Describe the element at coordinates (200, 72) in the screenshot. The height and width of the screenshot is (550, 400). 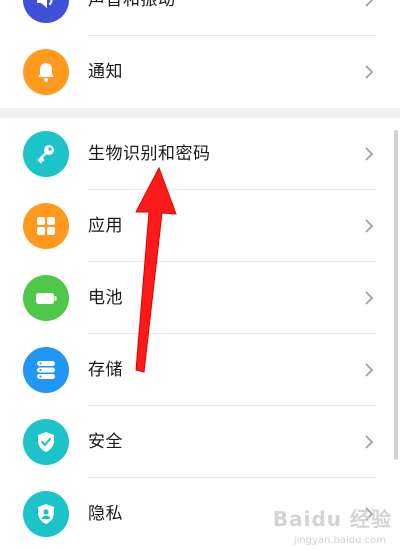
I see `settings-item-notifications: 通知` at that location.